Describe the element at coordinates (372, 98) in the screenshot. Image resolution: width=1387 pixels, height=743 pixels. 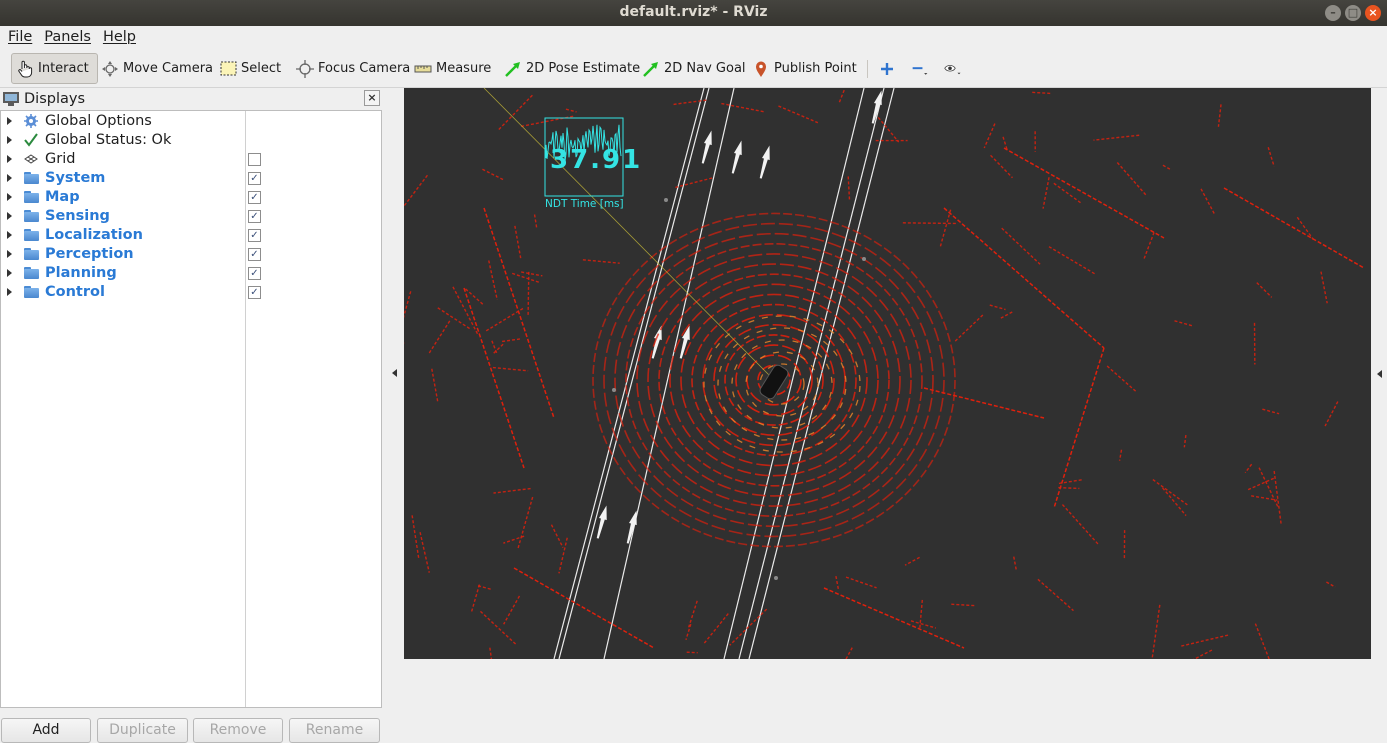
I see `close-panel-icon: ×` at that location.